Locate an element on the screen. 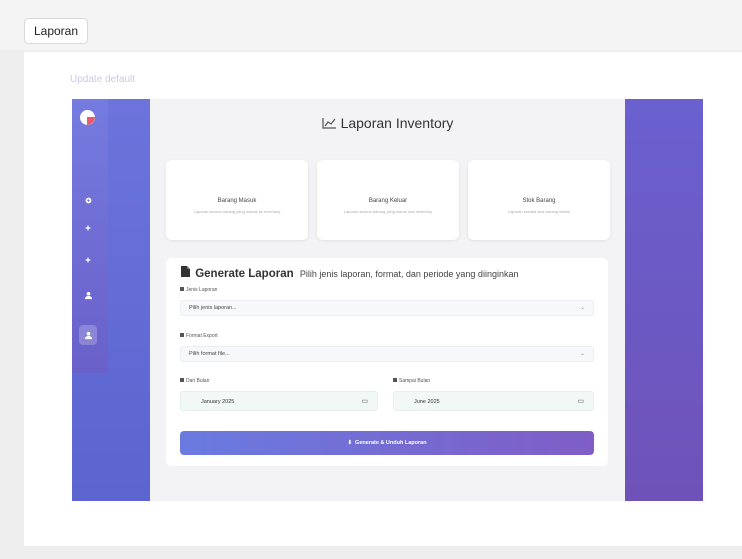 The width and height of the screenshot is (742, 559). tab-laporan: Laporan is located at coordinates (56, 31).